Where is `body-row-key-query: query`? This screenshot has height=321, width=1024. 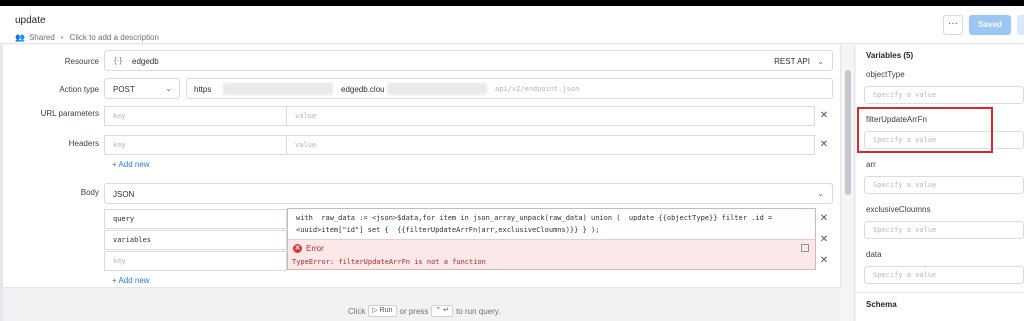
body-row-key-query: query is located at coordinates (195, 219).